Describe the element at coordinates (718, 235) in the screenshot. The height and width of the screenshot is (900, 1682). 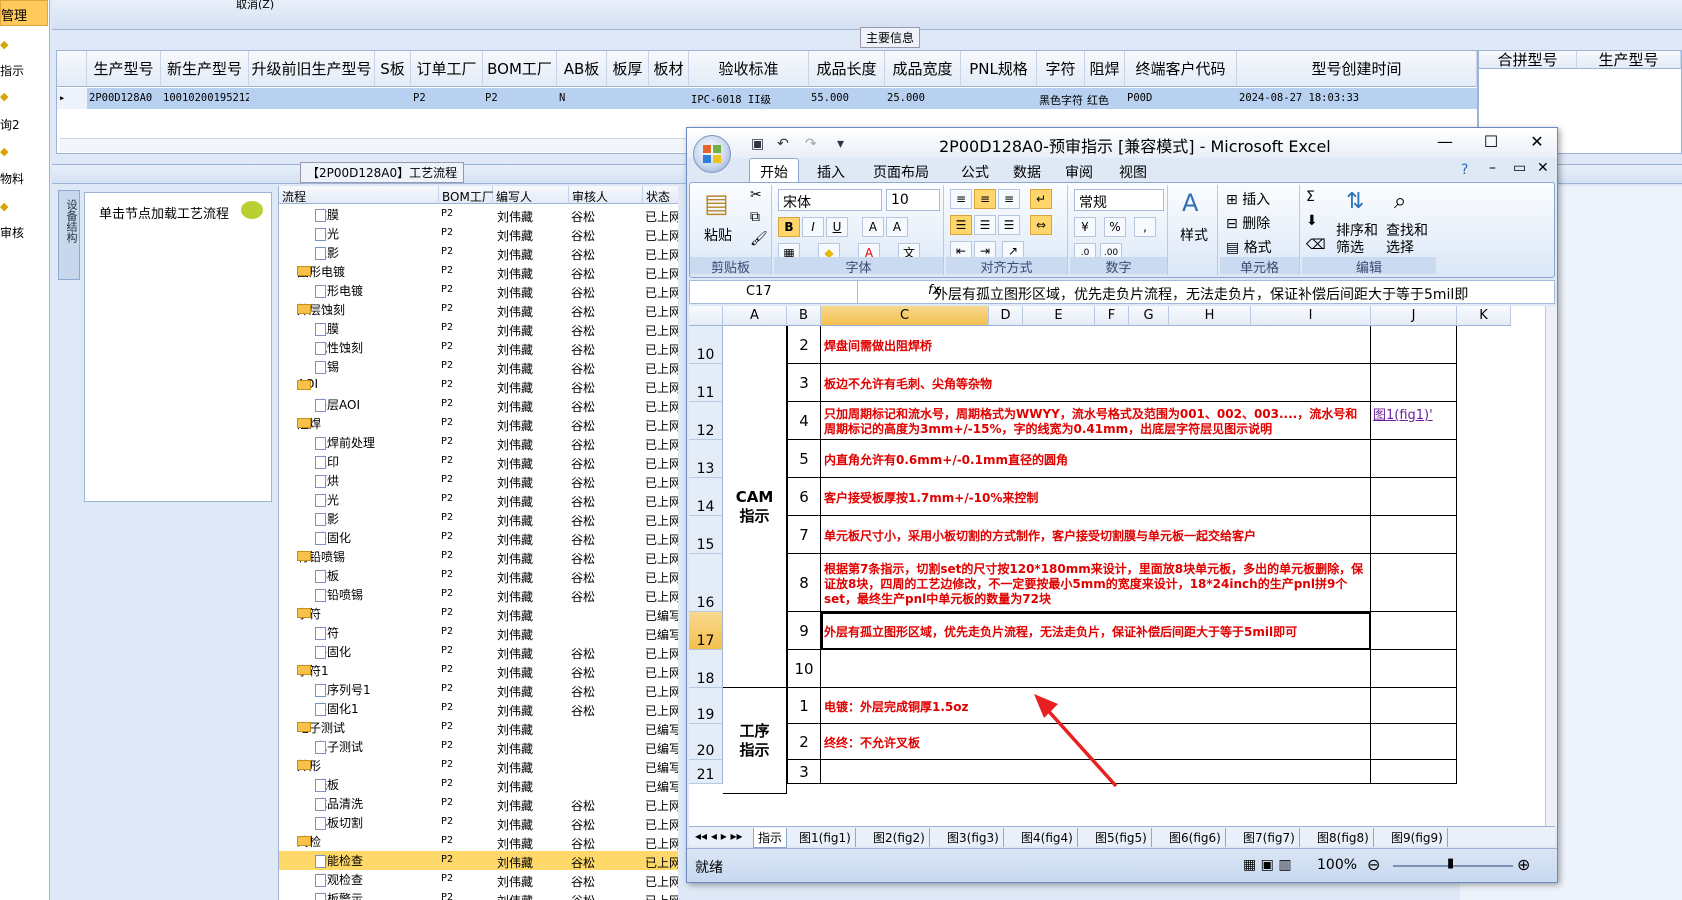
I see `paste-button: 粘贴` at that location.